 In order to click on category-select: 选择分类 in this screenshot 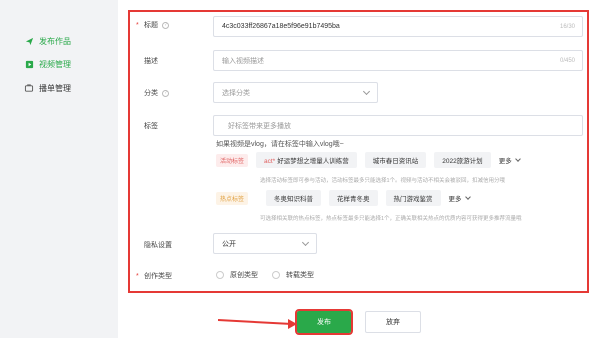, I will do `click(295, 92)`.